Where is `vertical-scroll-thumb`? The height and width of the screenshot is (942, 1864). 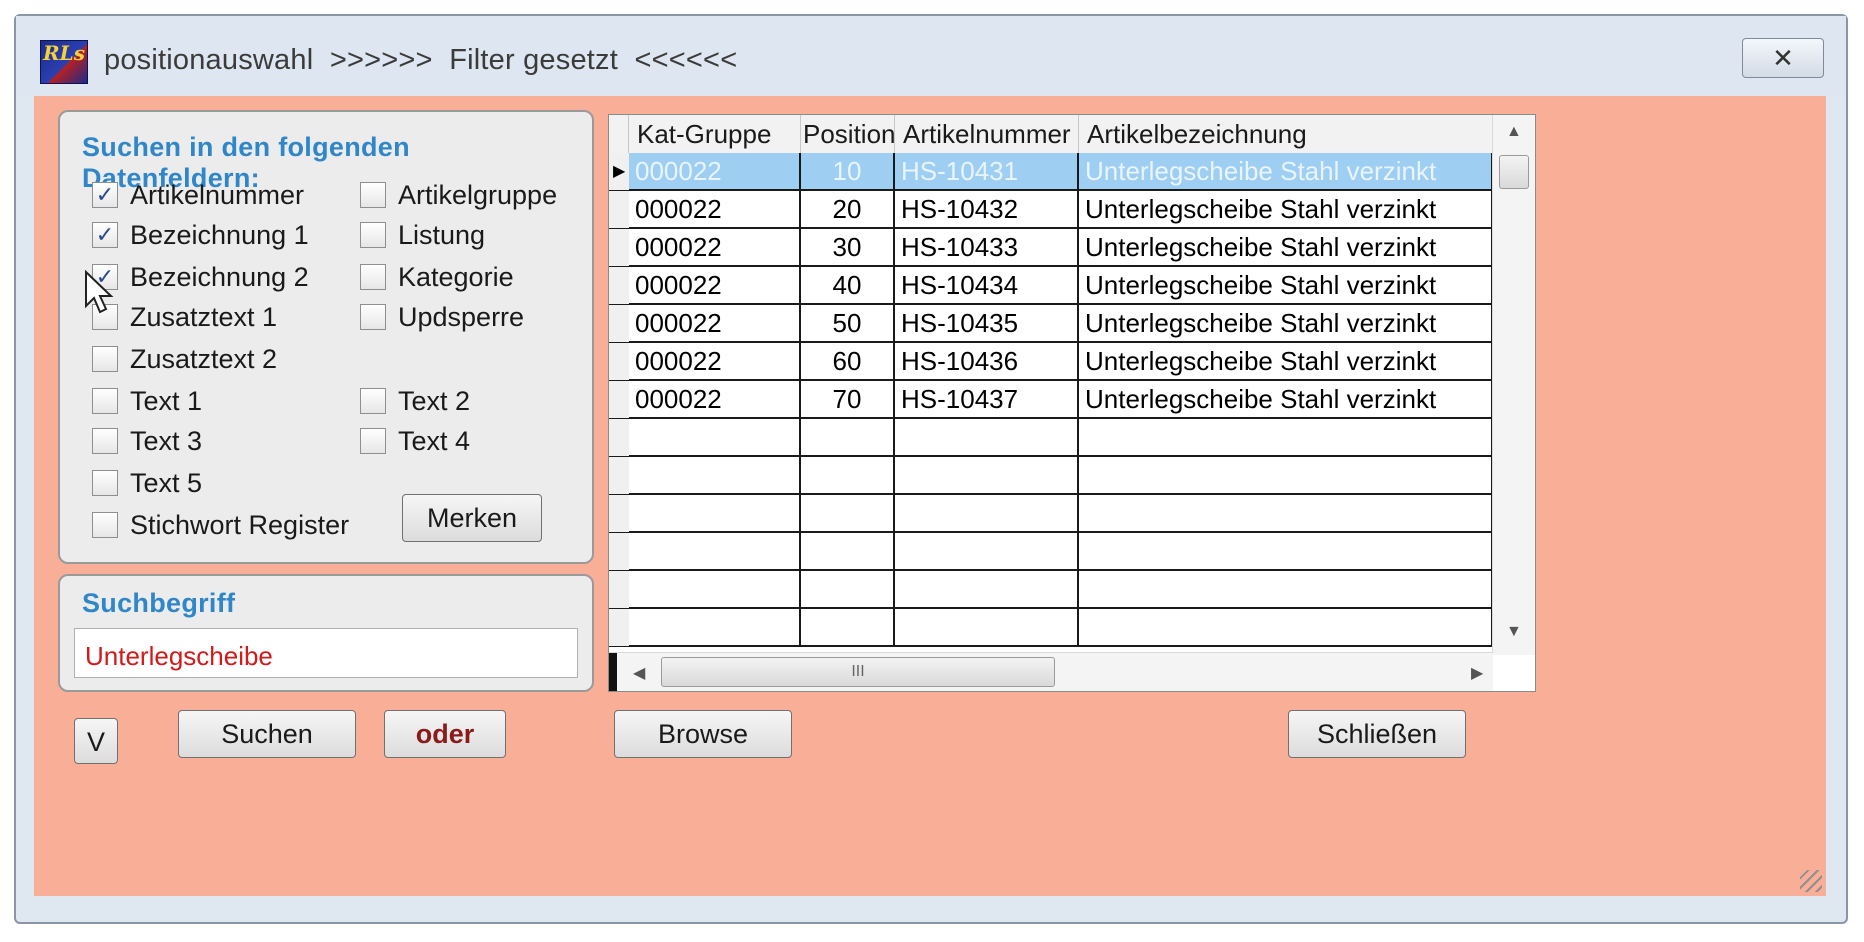
vertical-scroll-thumb is located at coordinates (1514, 172).